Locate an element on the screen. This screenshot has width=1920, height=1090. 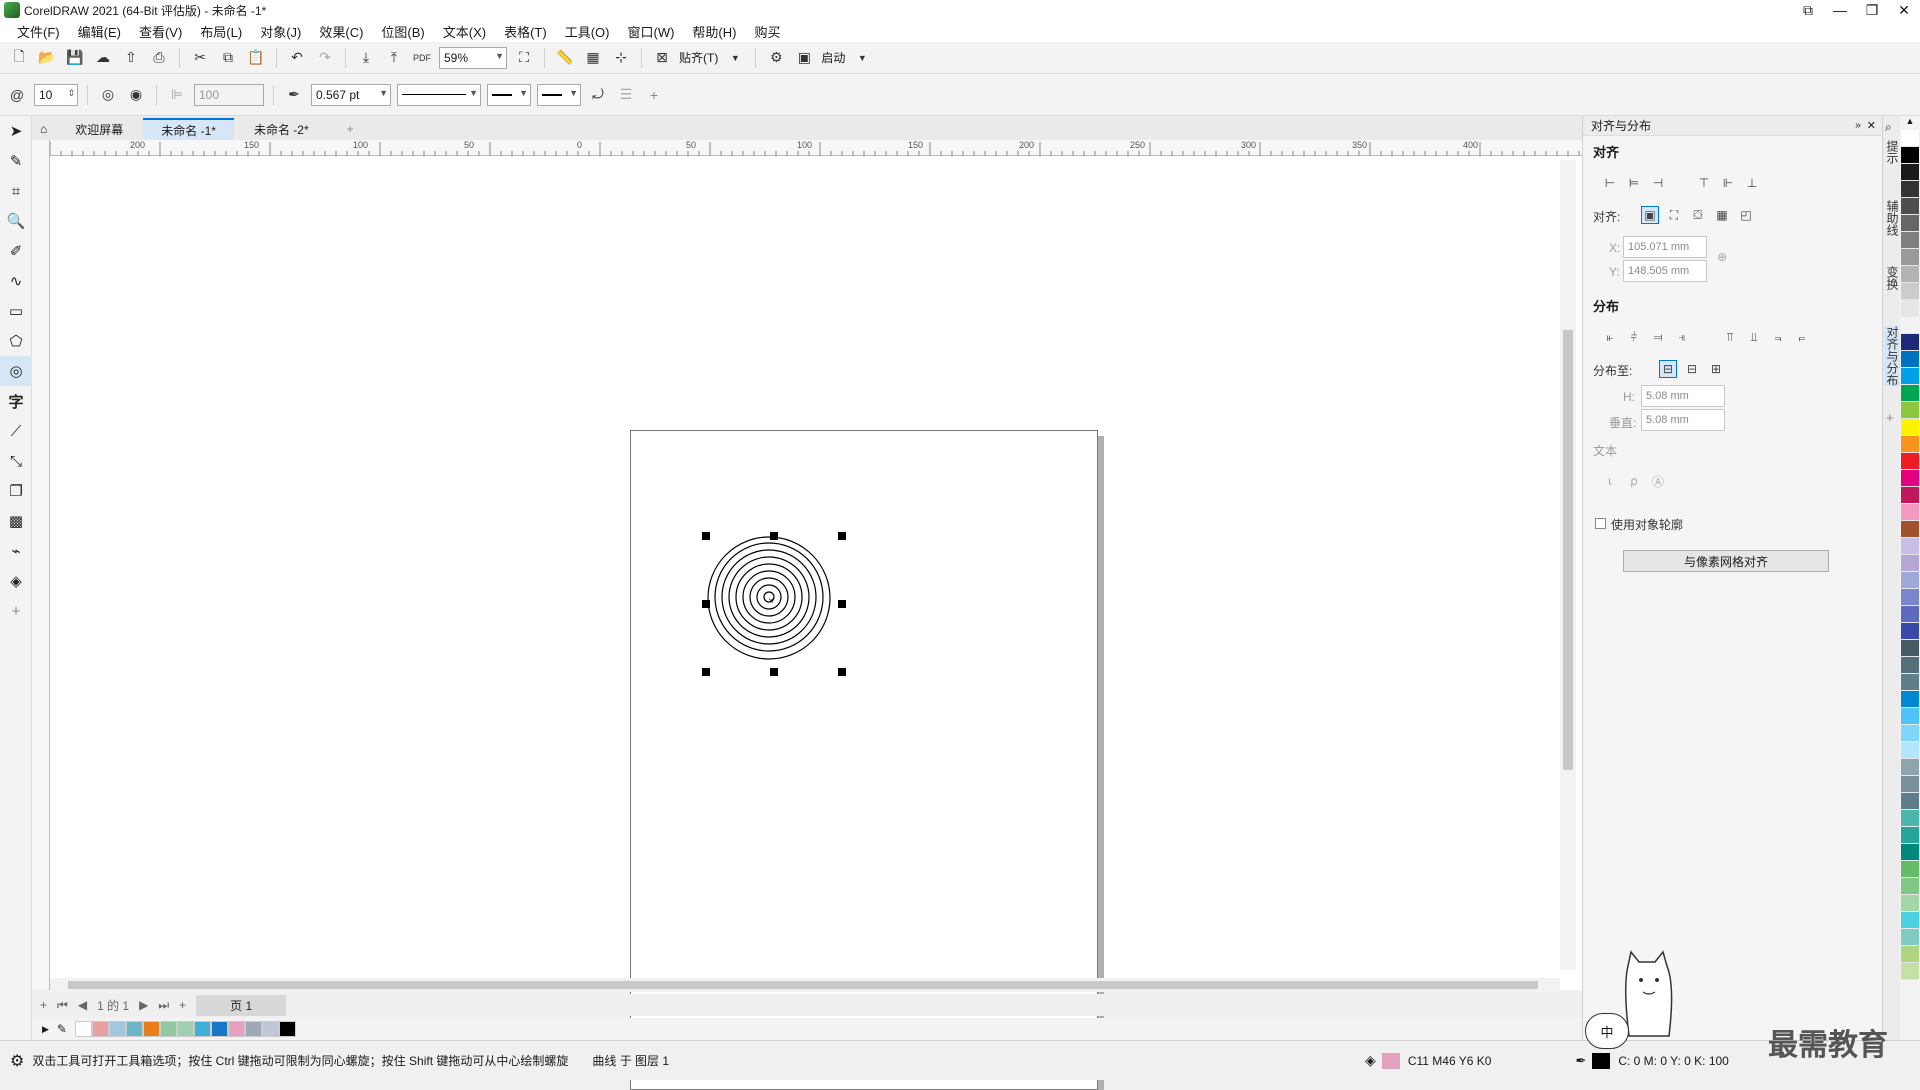
menu-layout: 布局(L) is located at coordinates (221, 31).